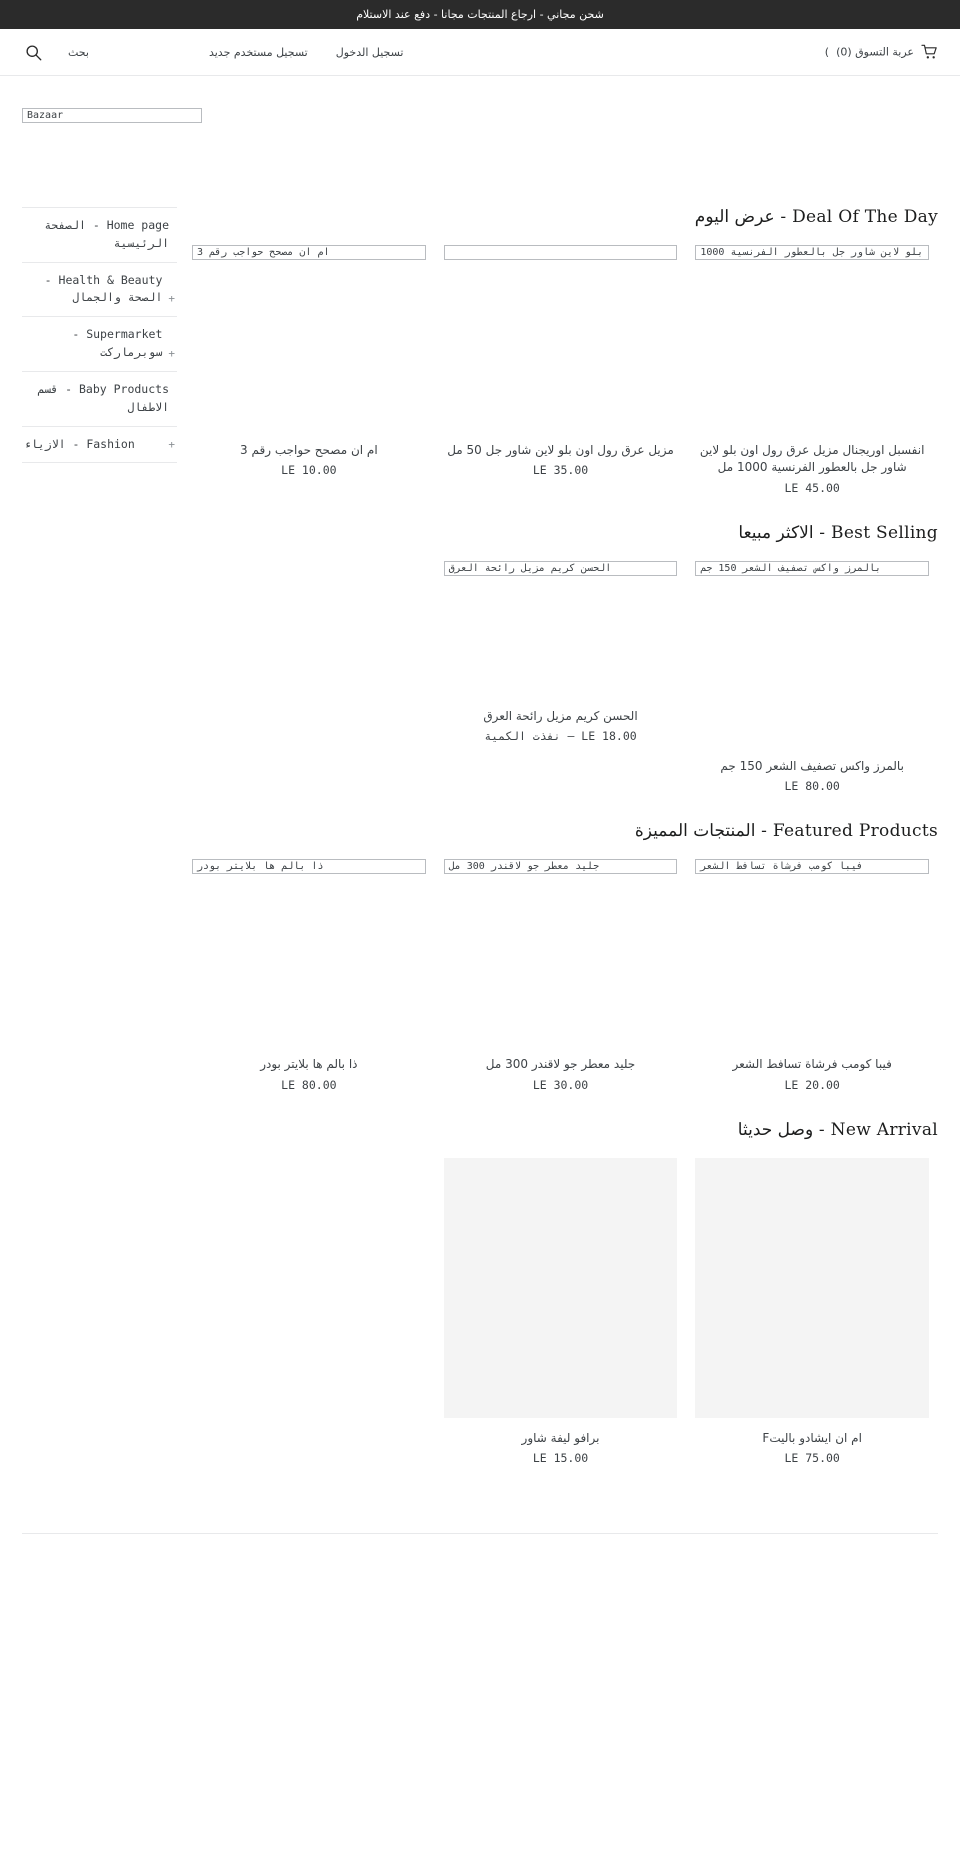 The width and height of the screenshot is (960, 1875). I want to click on sidebar-item: Baby Products - قسم الاطفال, so click(99, 399).